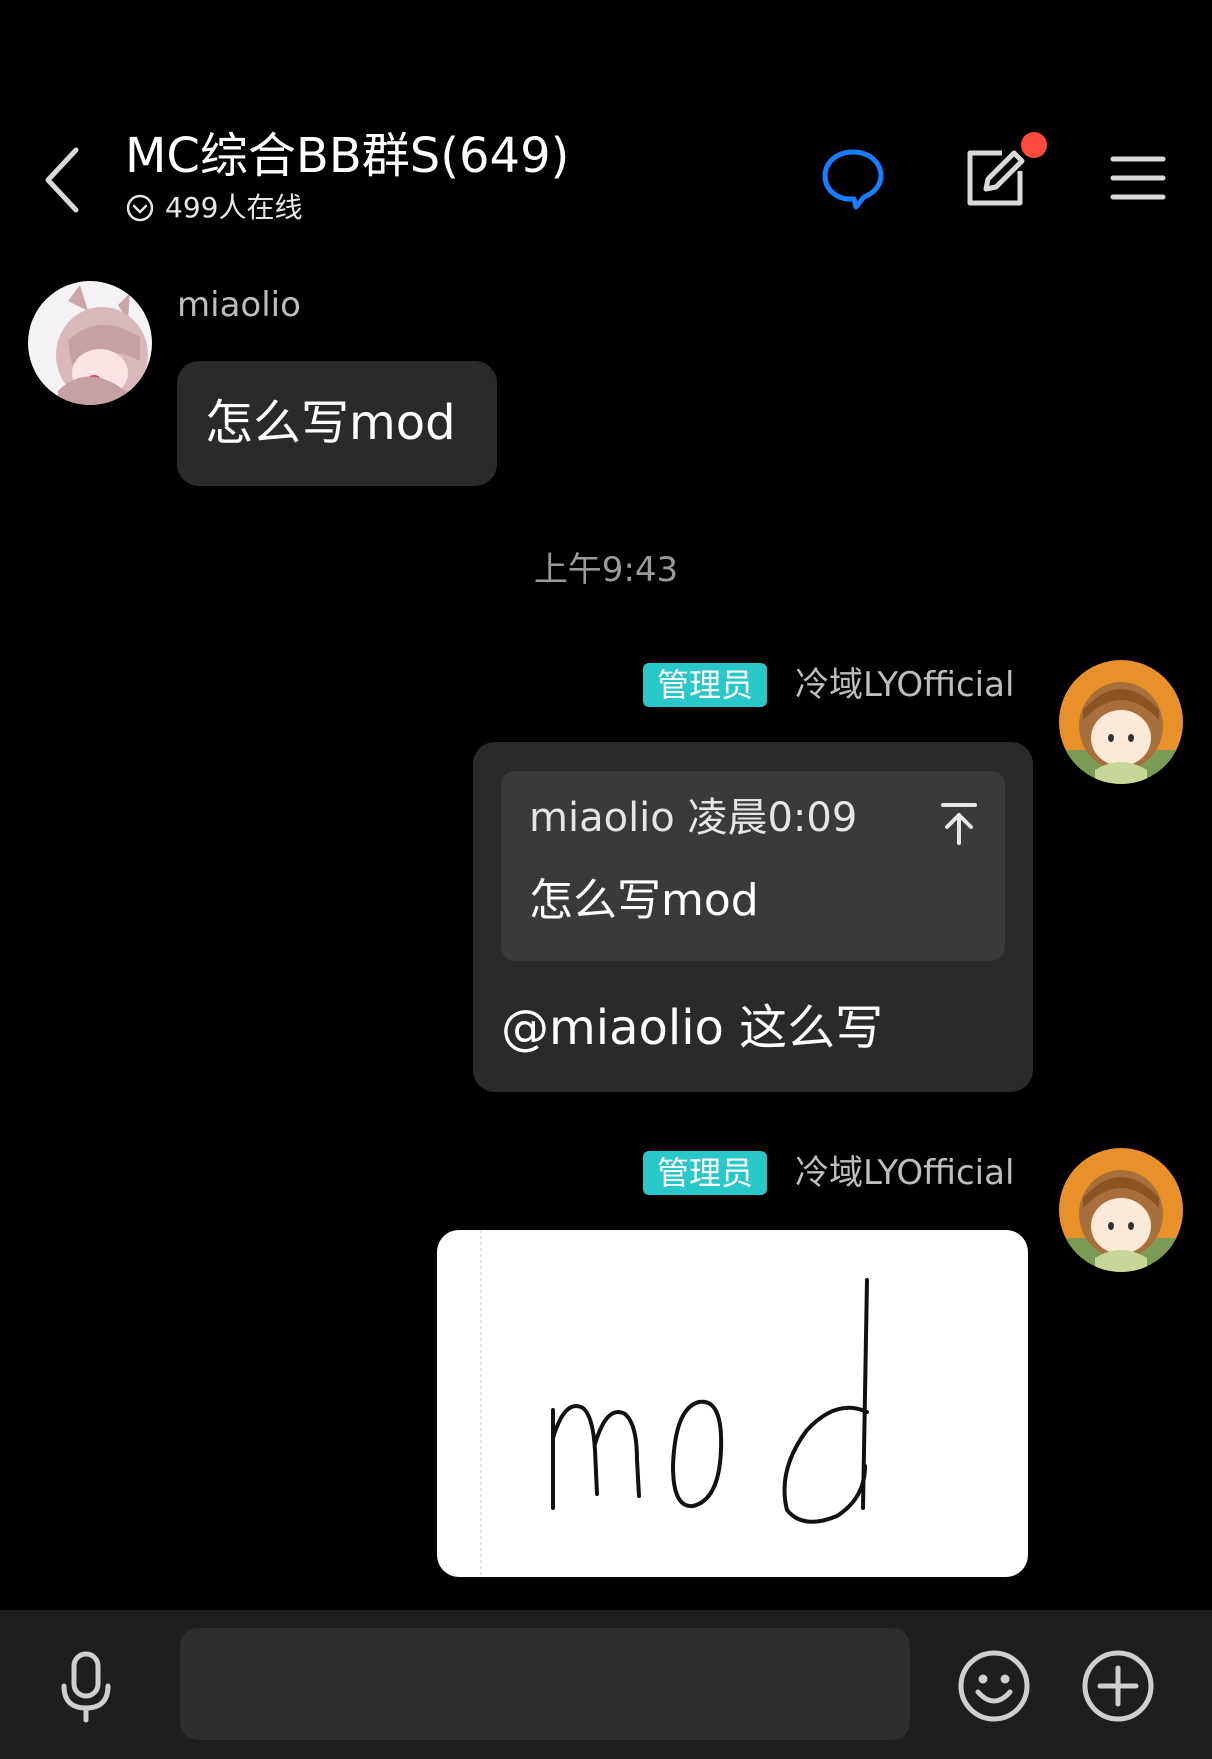  What do you see at coordinates (347, 156) in the screenshot?
I see `chat-title: MC综合BB群S(649)` at bounding box center [347, 156].